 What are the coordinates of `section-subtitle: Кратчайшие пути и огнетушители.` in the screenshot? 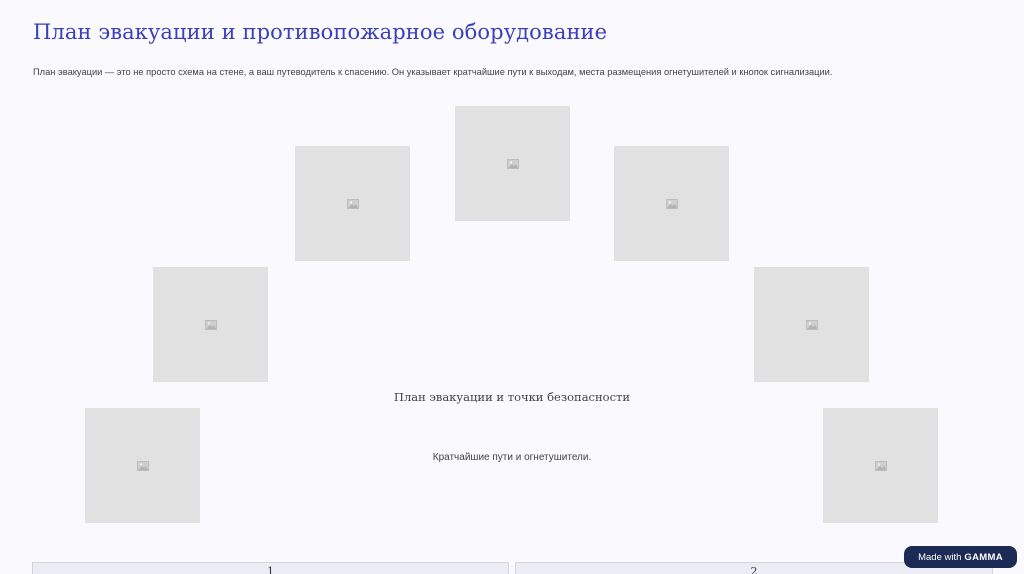 It's located at (512, 457).